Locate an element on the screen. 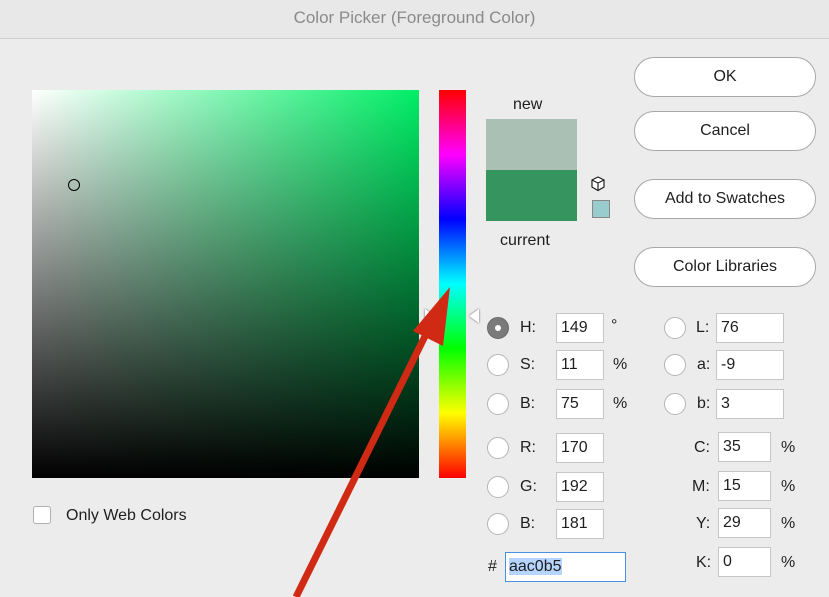 Image resolution: width=829 pixels, height=597 pixels. blue-input: 181 is located at coordinates (580, 524).